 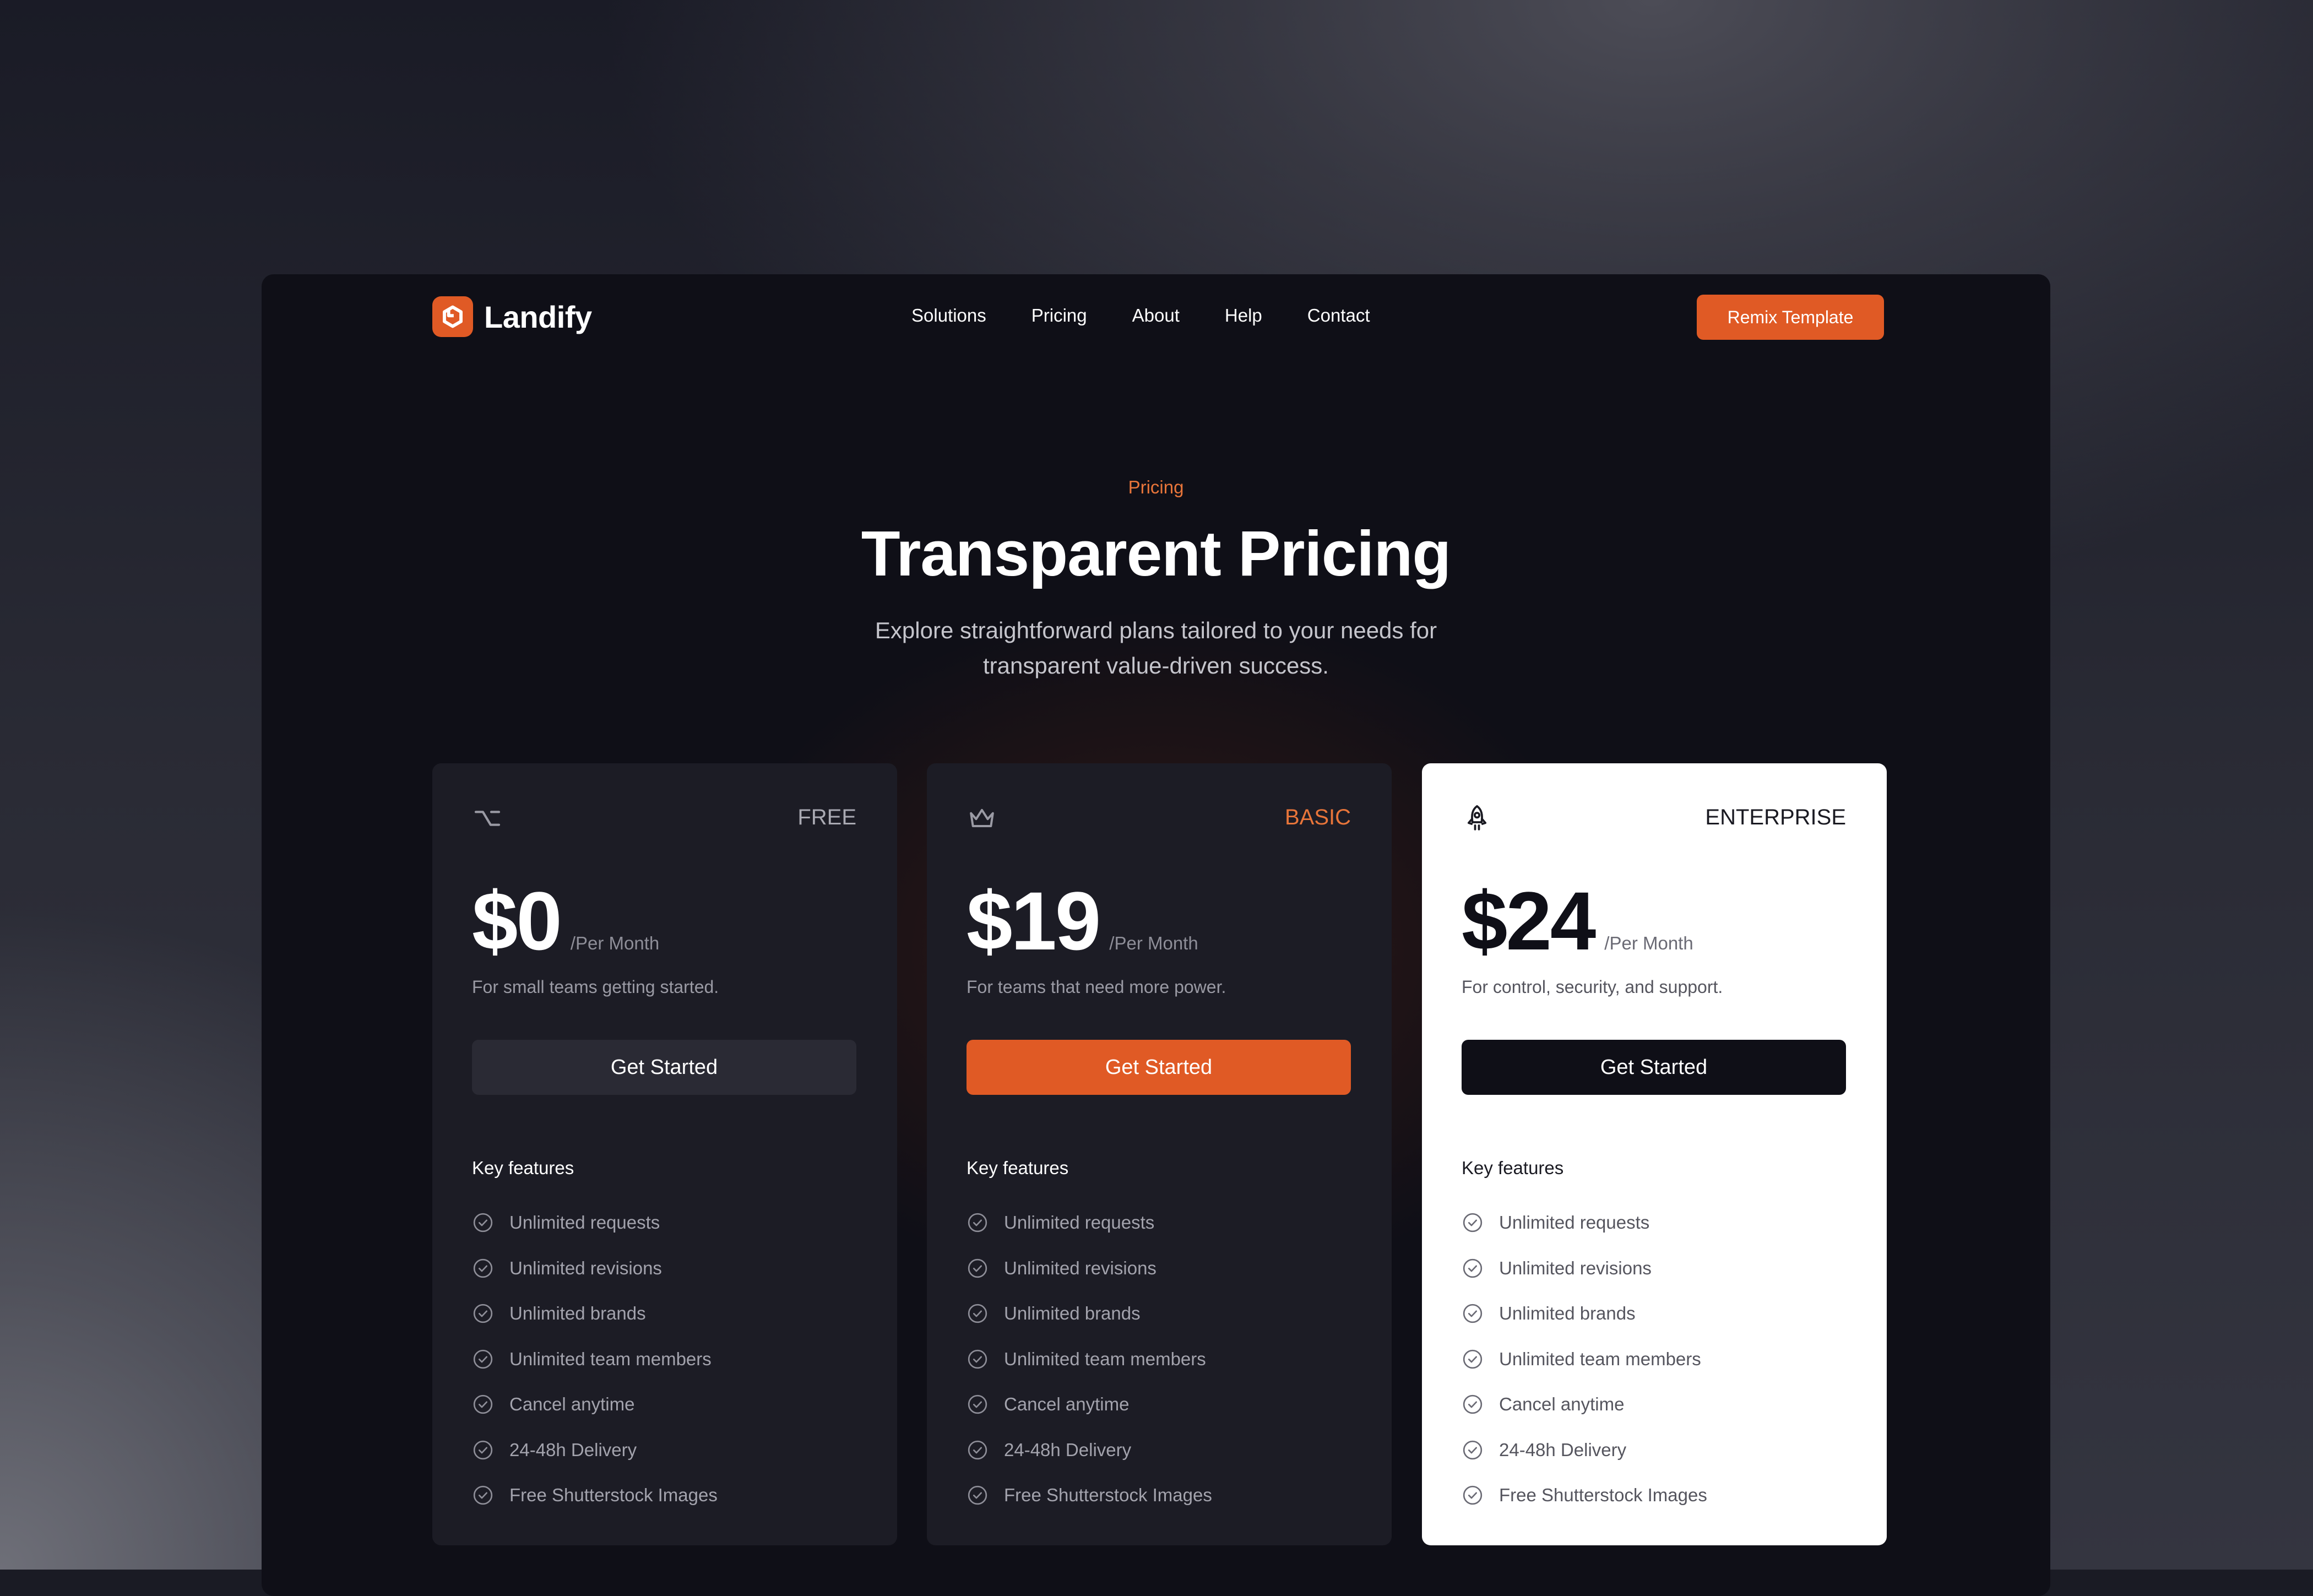 I want to click on nav-link-help: Help, so click(x=1243, y=315).